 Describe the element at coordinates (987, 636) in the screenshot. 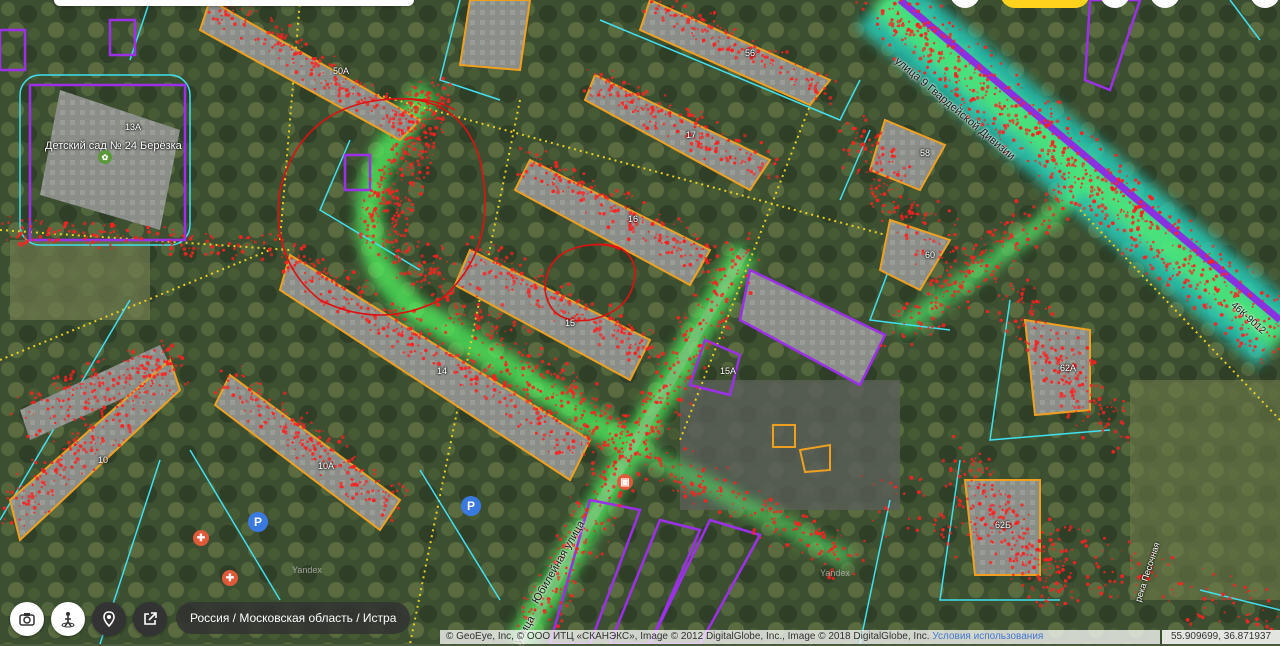

I see `terms-link: Условия использования` at that location.